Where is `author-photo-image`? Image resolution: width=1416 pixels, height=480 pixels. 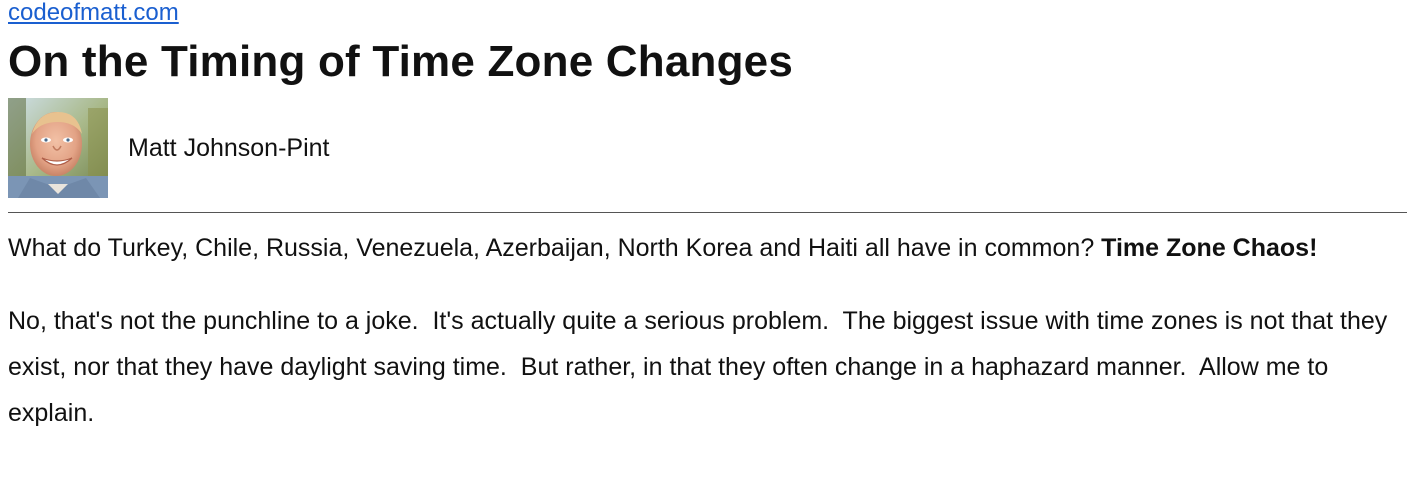
author-photo-image is located at coordinates (58, 148).